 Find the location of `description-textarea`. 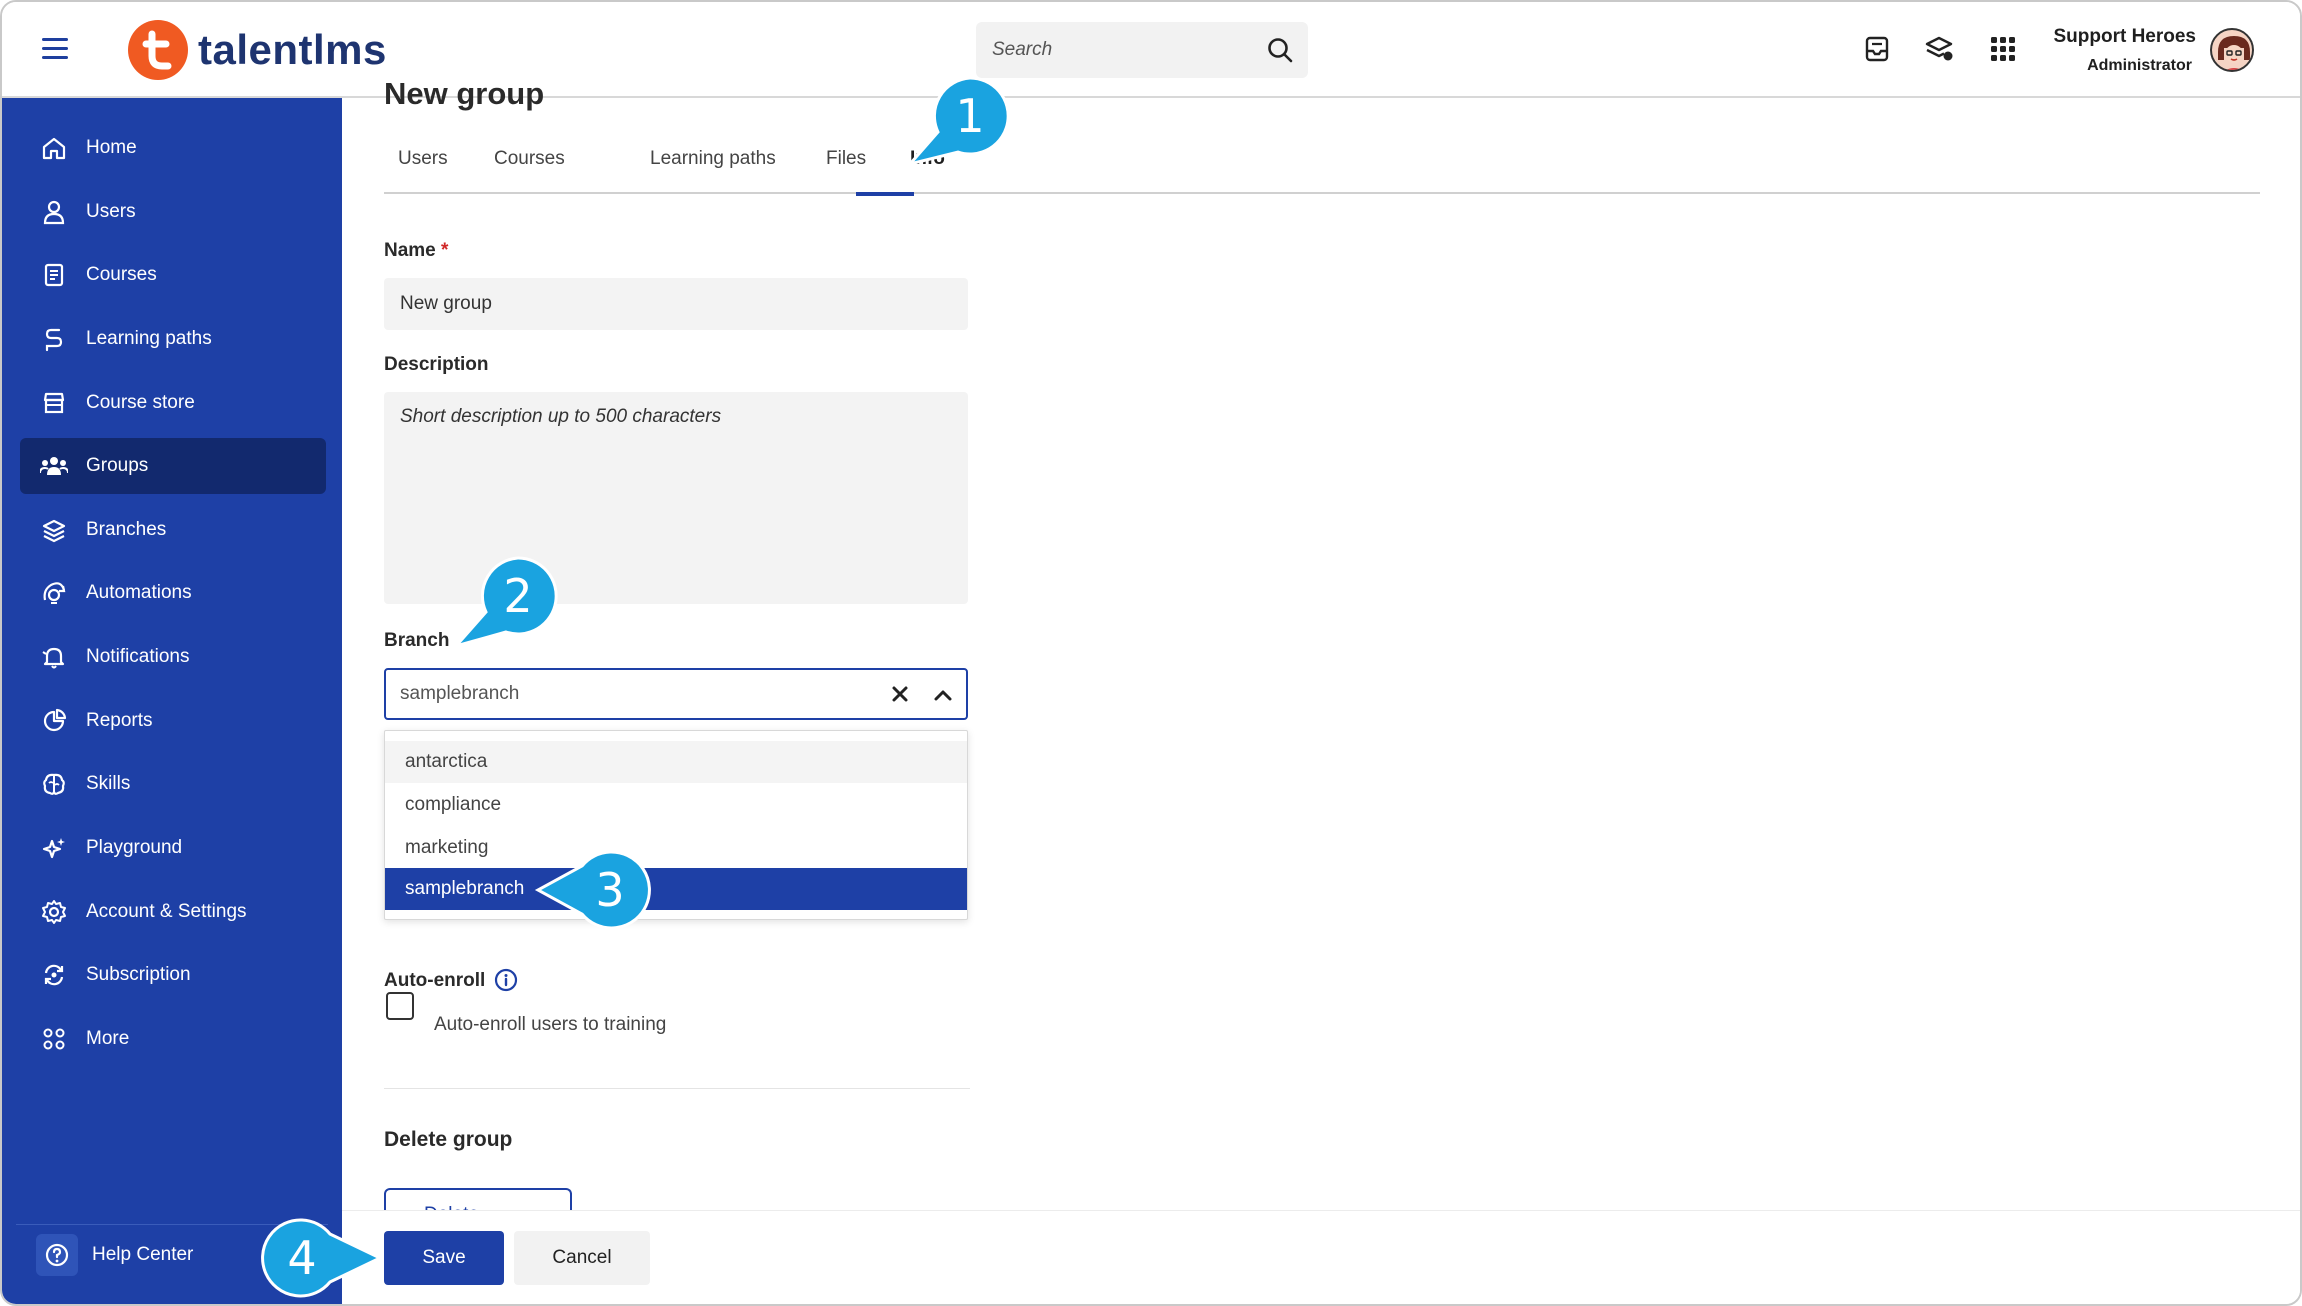

description-textarea is located at coordinates (676, 498).